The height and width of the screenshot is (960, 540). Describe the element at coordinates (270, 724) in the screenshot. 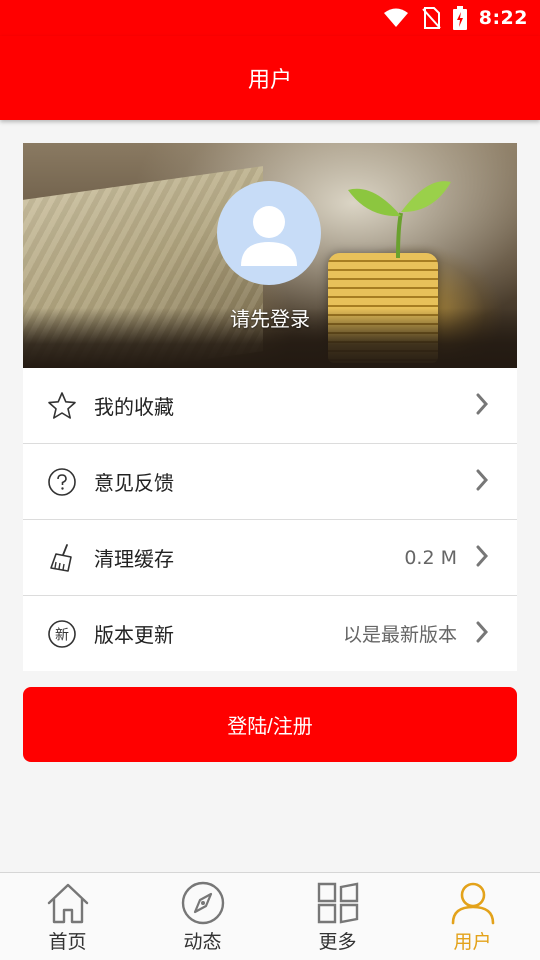

I see `login-register-button: 登陆/注册` at that location.